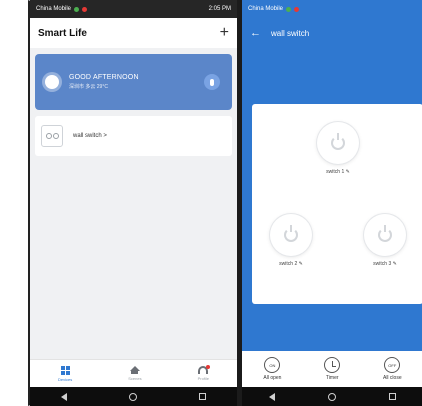 This screenshot has width=422, height=406. I want to click on off-icon: OFF, so click(392, 365).